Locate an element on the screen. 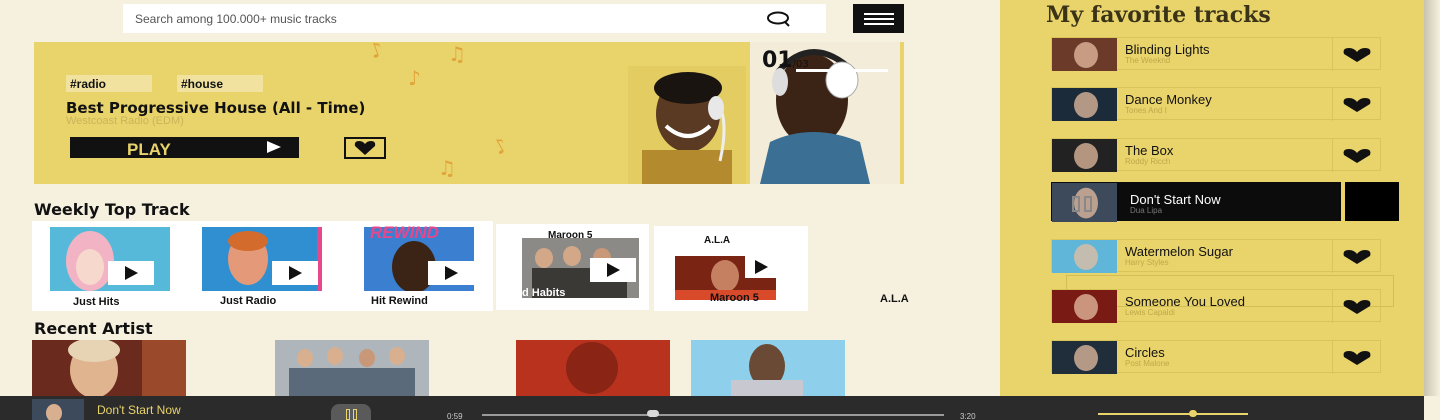 This screenshot has width=1440, height=420. recent-section-title: Recent Artist is located at coordinates (93, 328).